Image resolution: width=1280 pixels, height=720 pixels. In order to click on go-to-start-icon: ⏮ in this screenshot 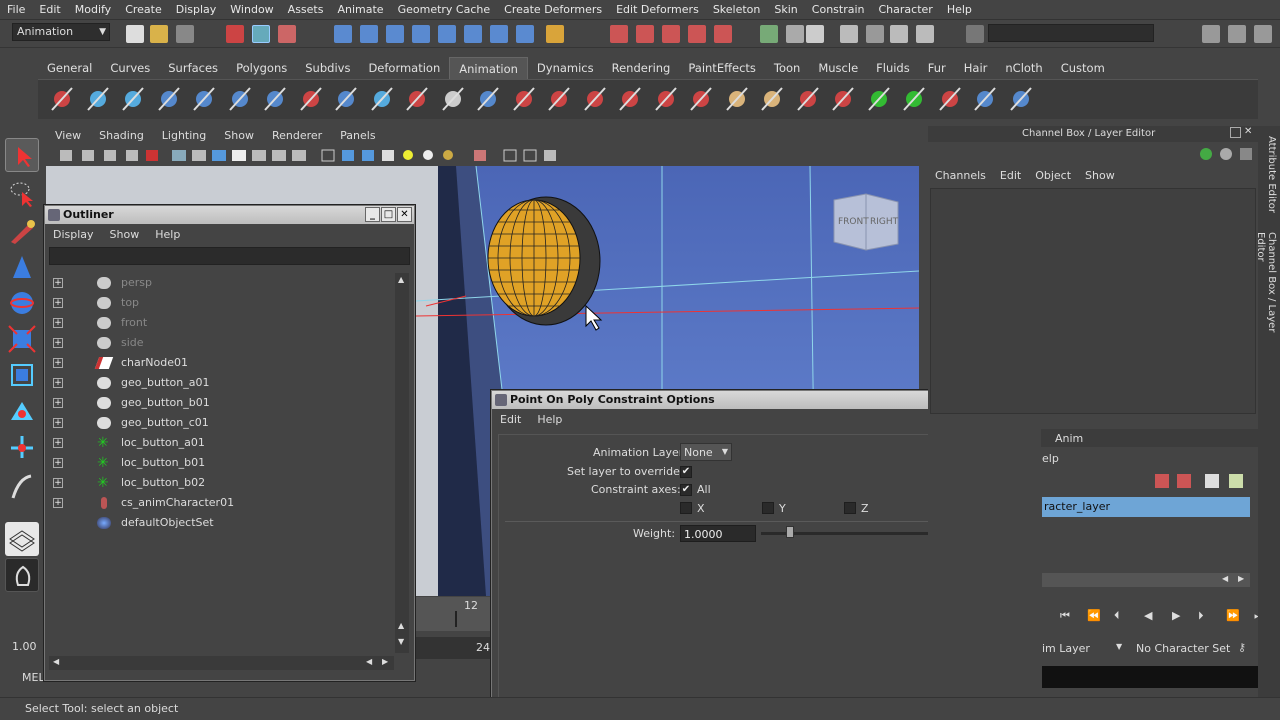, I will do `click(1065, 616)`.